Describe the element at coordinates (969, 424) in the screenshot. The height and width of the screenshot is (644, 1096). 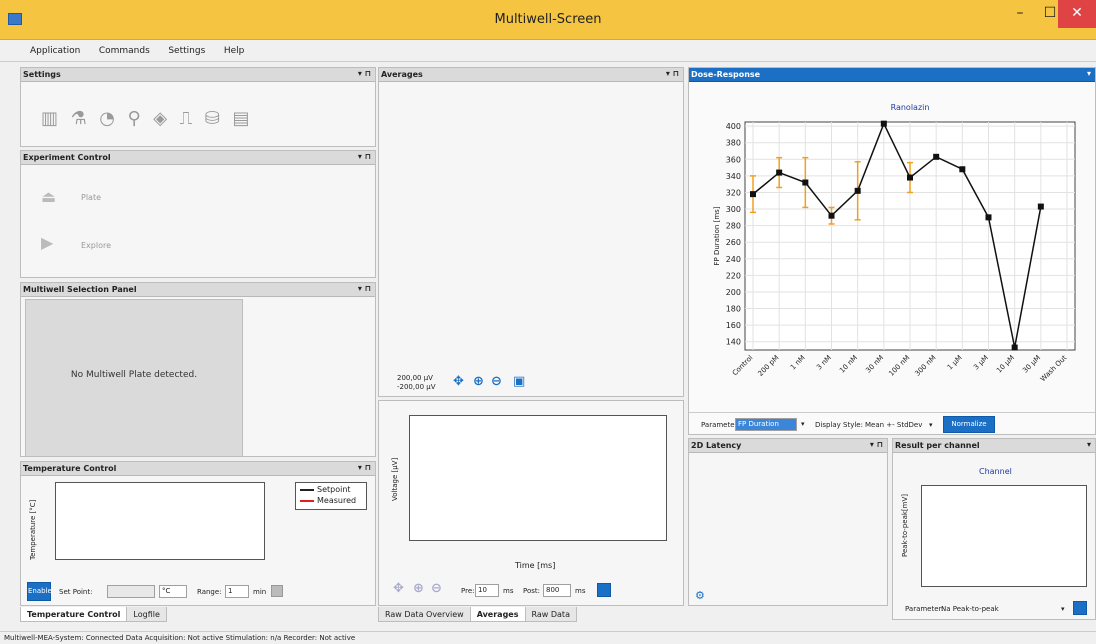
I see `normalize-button: Normalize` at that location.